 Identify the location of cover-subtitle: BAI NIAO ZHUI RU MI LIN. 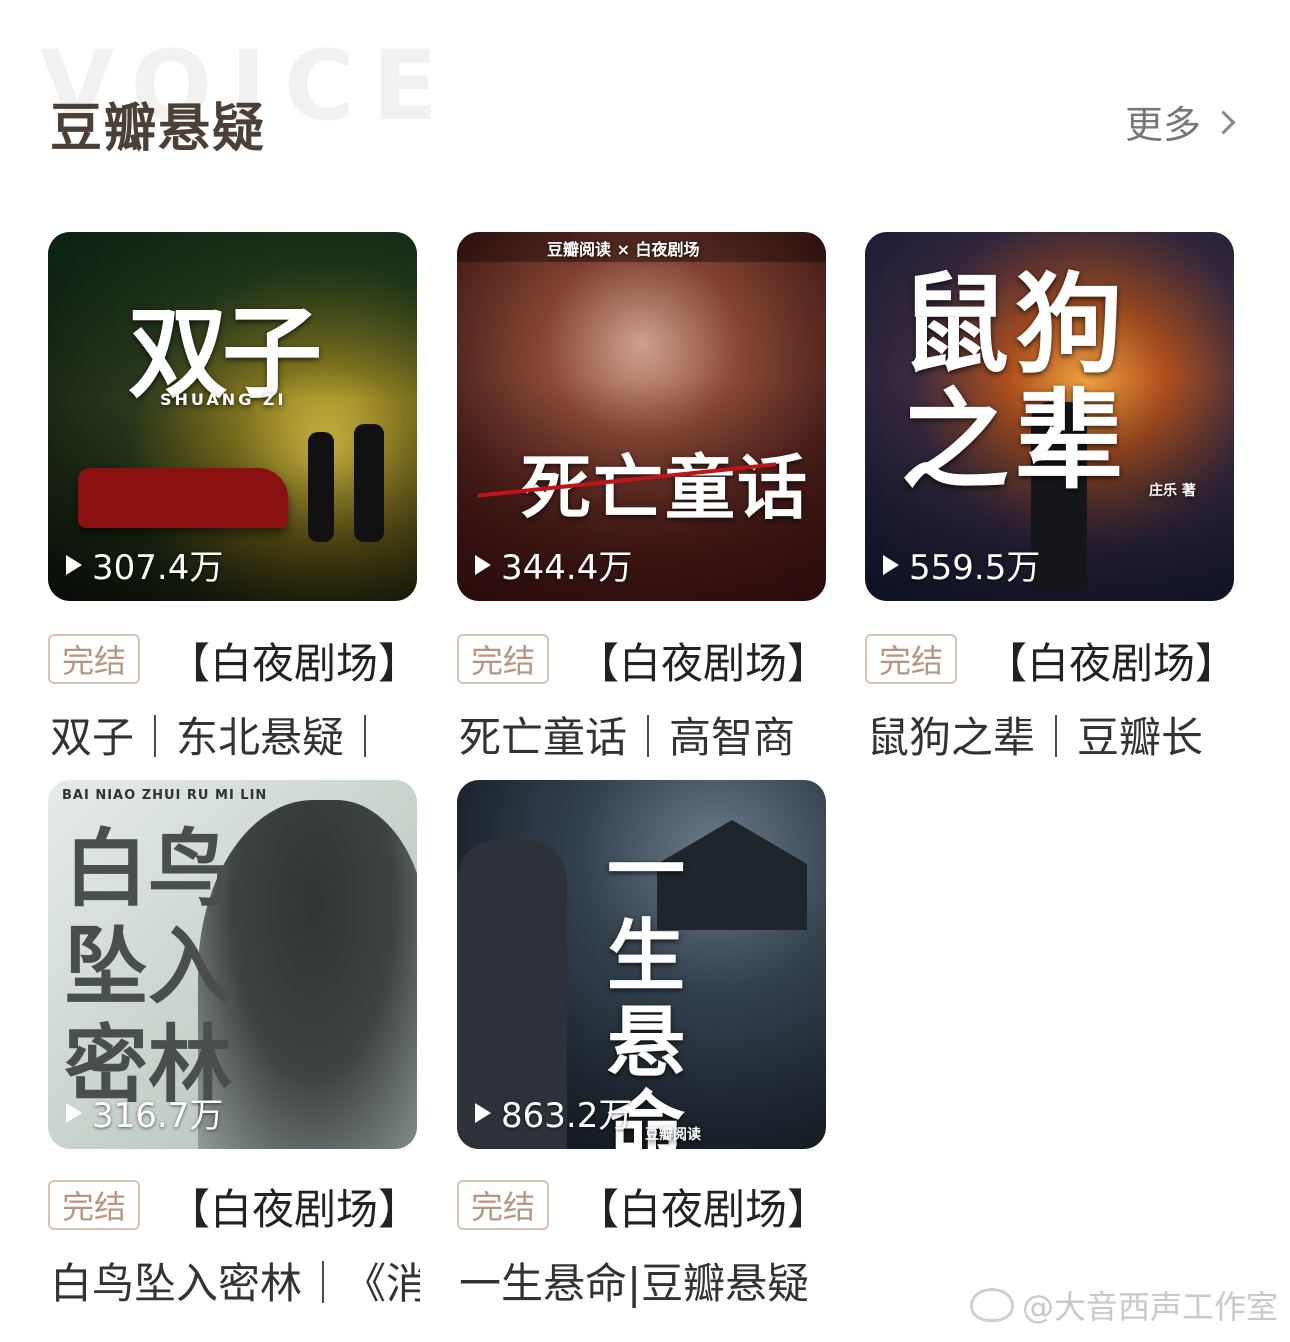
(165, 795).